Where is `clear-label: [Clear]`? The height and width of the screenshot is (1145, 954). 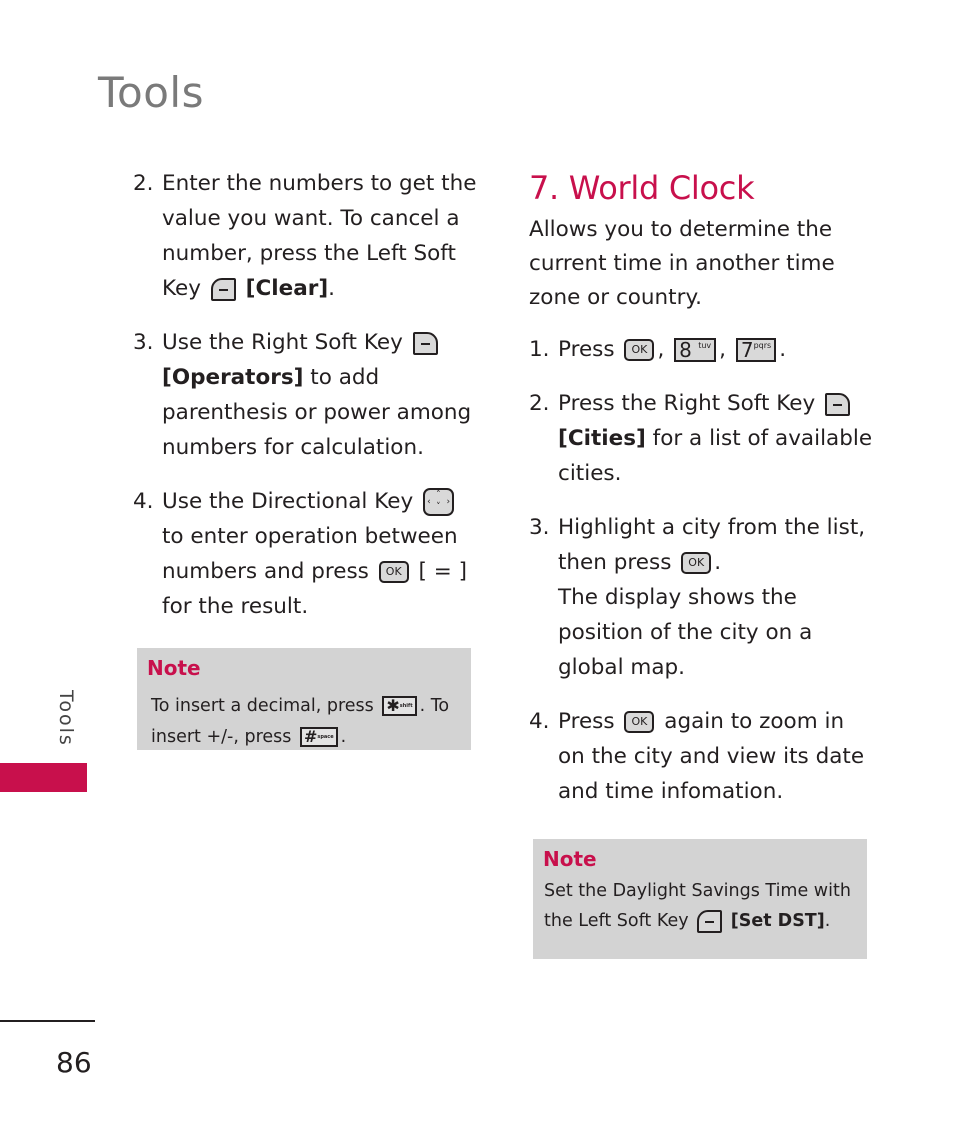
clear-label: [Clear] is located at coordinates (287, 288).